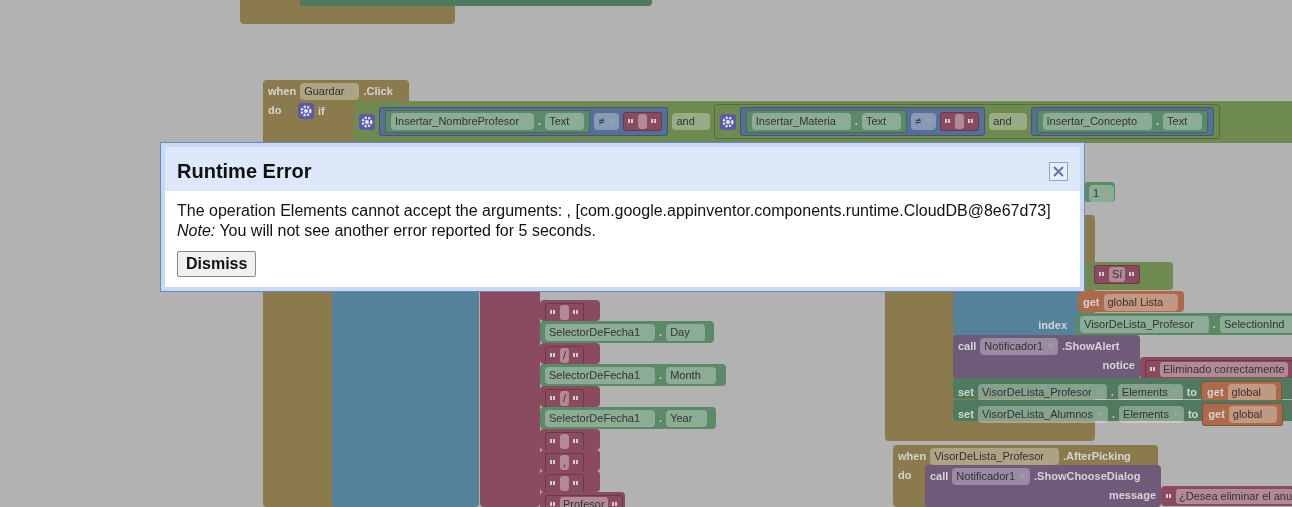 Image resolution: width=1292 pixels, height=507 pixels. What do you see at coordinates (1141, 302) in the screenshot?
I see `block-dropdown: global Lista` at bounding box center [1141, 302].